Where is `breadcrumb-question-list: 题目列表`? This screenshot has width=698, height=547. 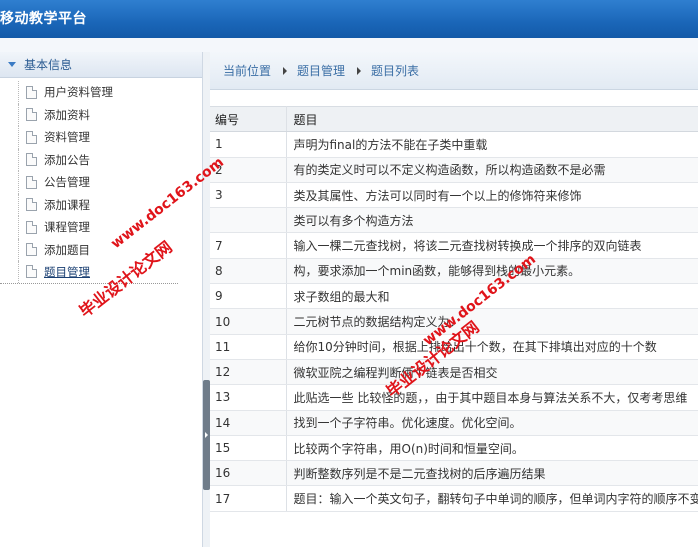 breadcrumb-question-list: 题目列表 is located at coordinates (395, 70).